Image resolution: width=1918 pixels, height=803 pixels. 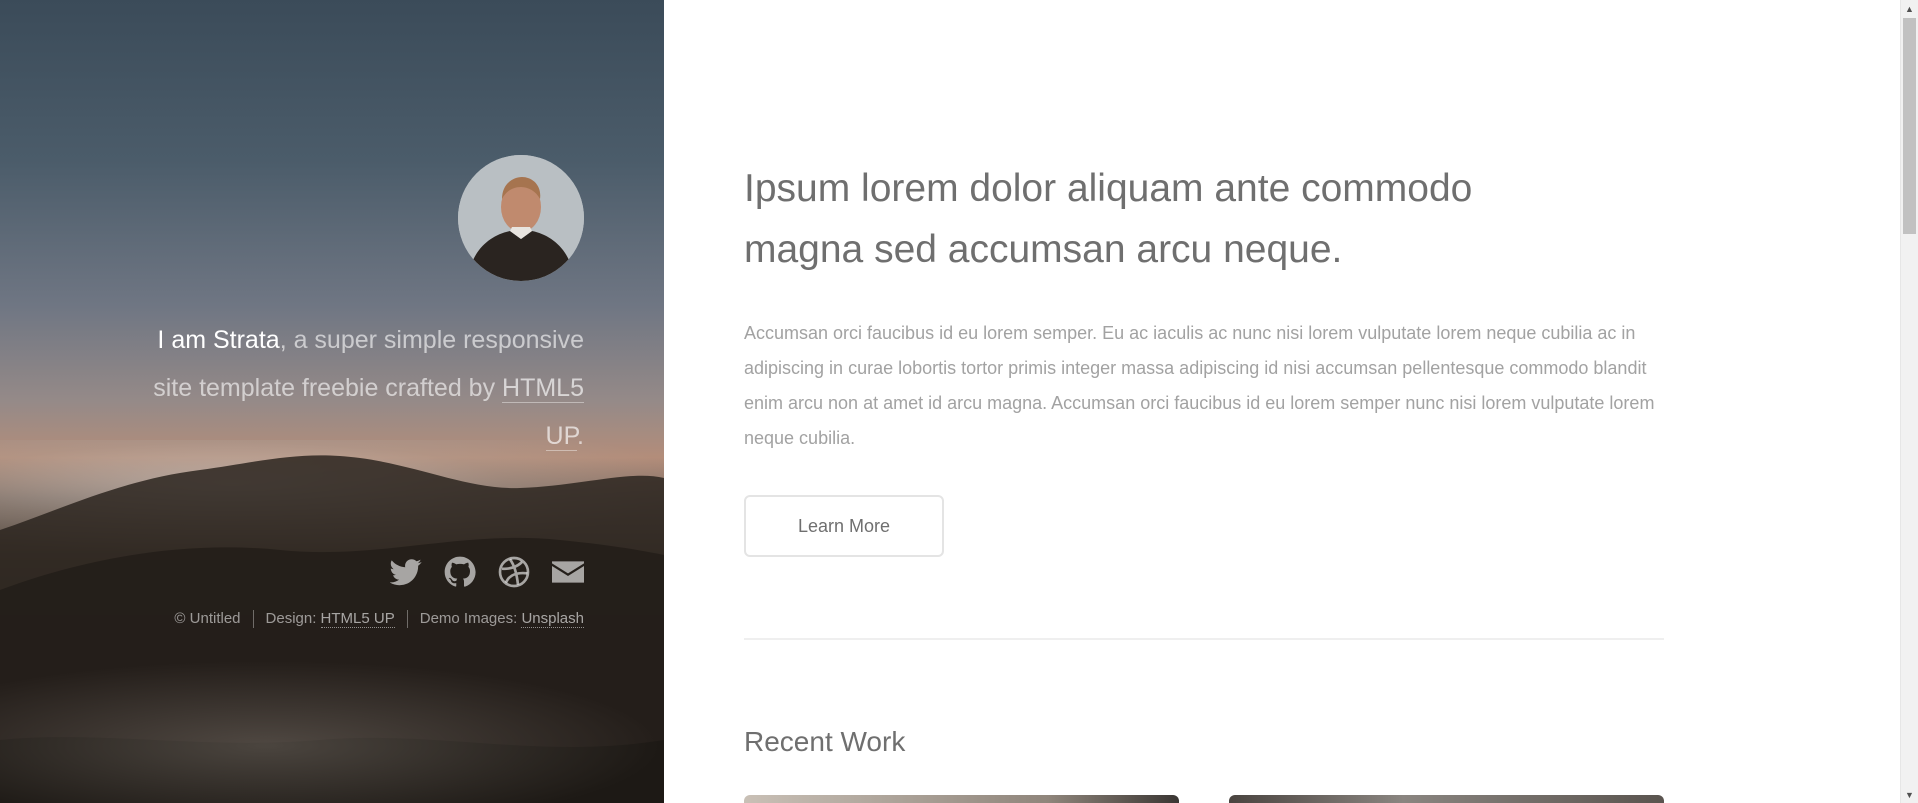 What do you see at coordinates (218, 340) in the screenshot?
I see `intro-name: I am Strata` at bounding box center [218, 340].